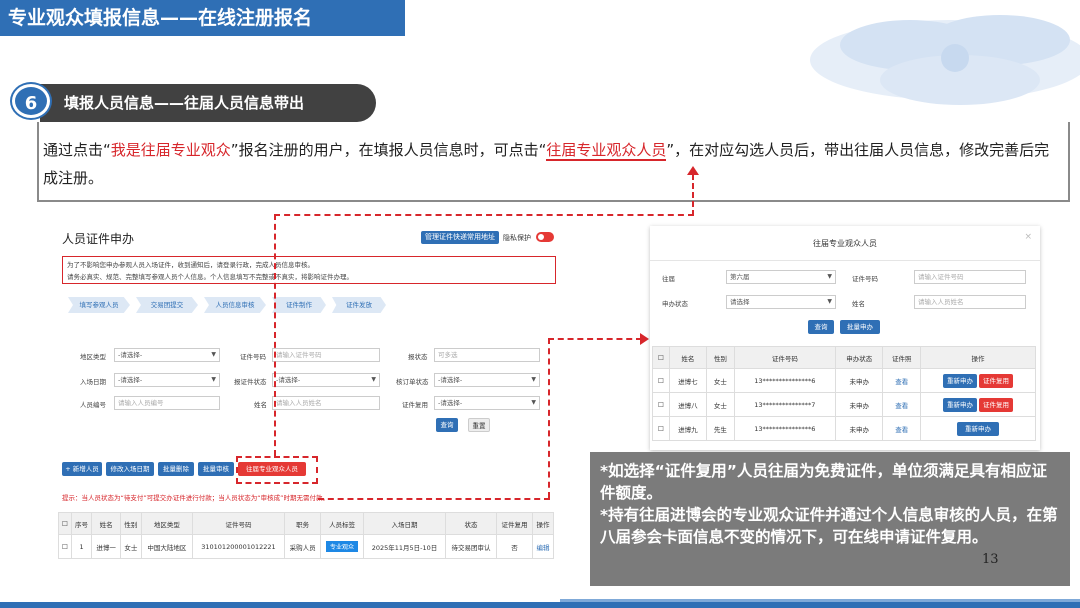 This screenshot has height=608, width=1080. I want to click on table-header: 职务, so click(303, 523).